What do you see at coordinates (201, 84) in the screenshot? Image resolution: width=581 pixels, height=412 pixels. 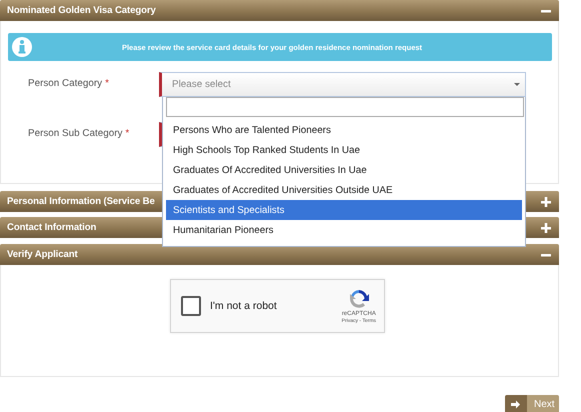 I see `select-placeholder: Please select` at bounding box center [201, 84].